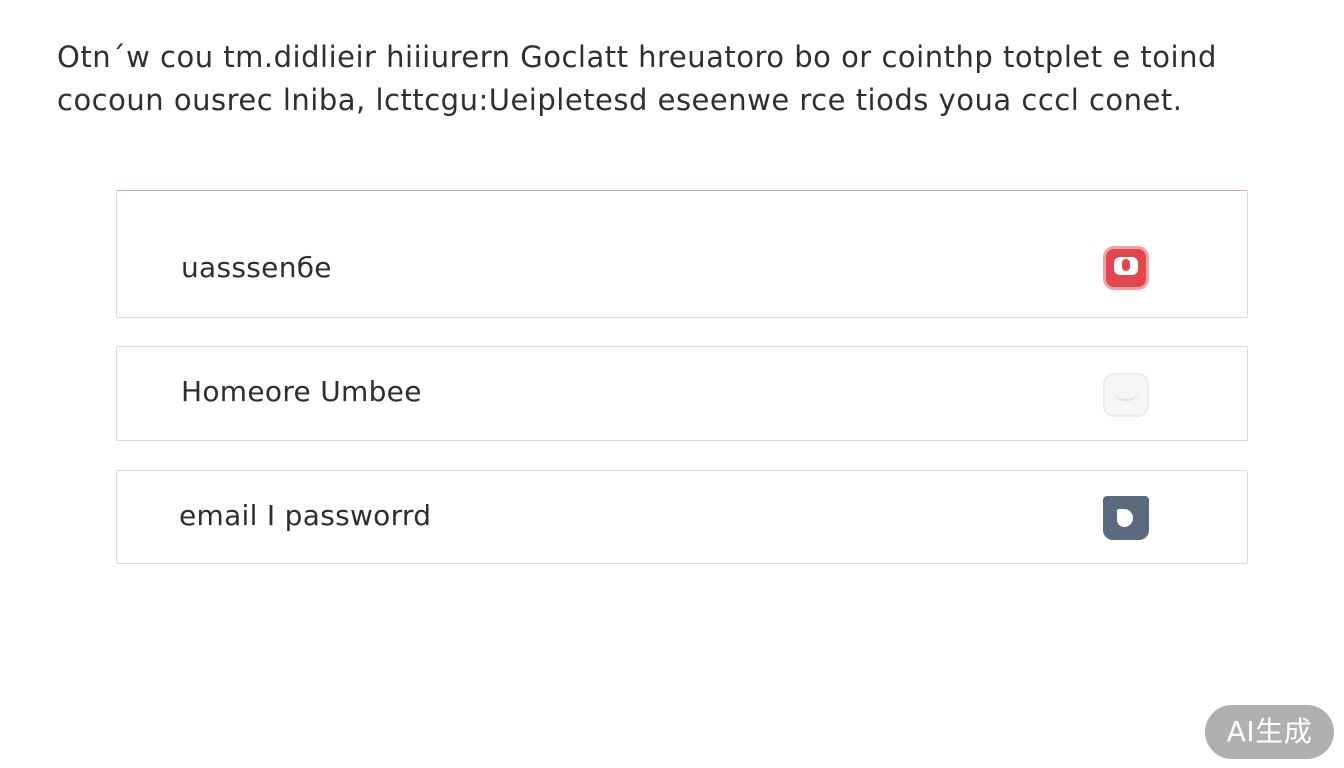 This screenshot has width=1344, height=768. I want to click on phone-number-field-label: Homeore Umbee, so click(301, 391).